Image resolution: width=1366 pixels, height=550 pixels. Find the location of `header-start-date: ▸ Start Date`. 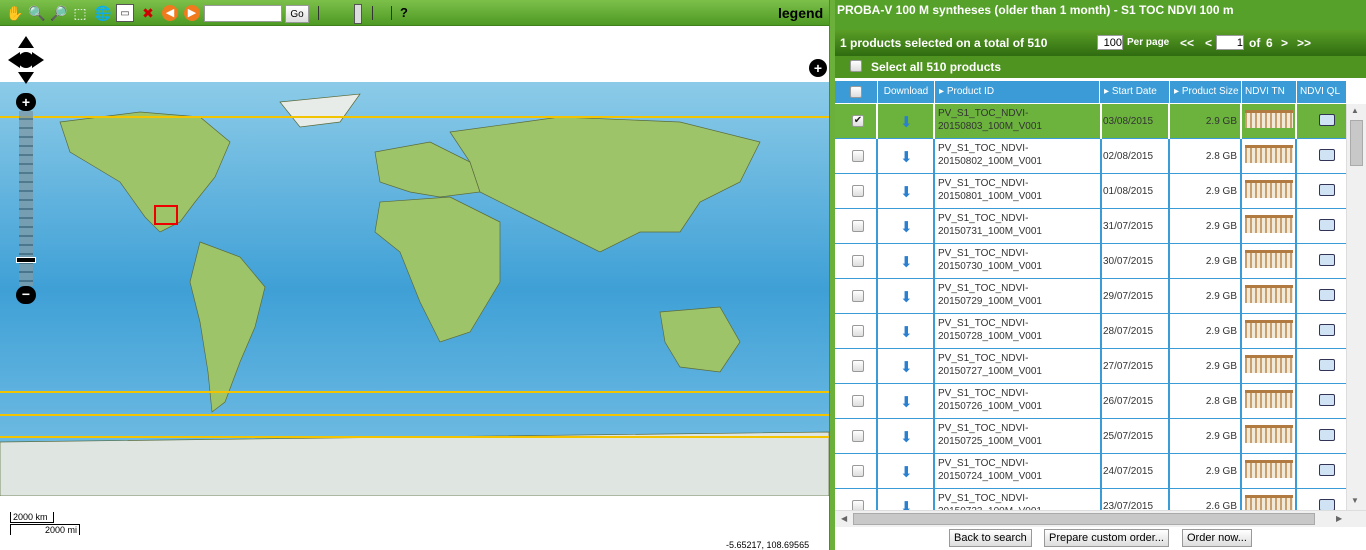

header-start-date: ▸ Start Date is located at coordinates (1135, 92).